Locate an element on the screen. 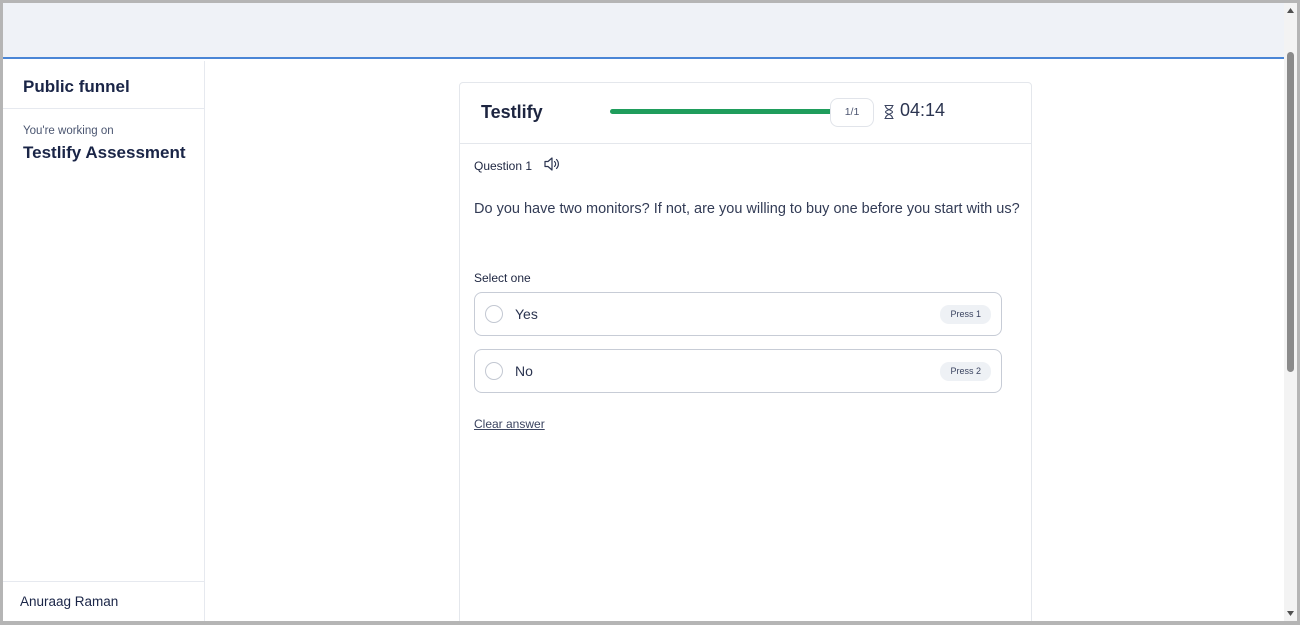  option-label: Yes is located at coordinates (526, 314).